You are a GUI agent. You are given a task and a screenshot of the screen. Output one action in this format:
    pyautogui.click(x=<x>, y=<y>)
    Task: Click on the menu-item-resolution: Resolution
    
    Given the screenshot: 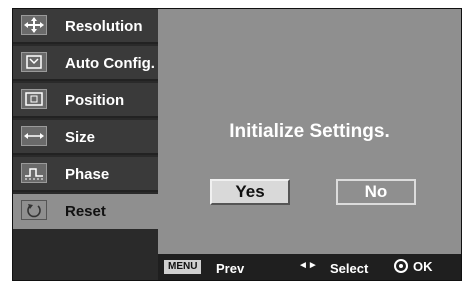 What is the action you would take?
    pyautogui.click(x=85, y=26)
    